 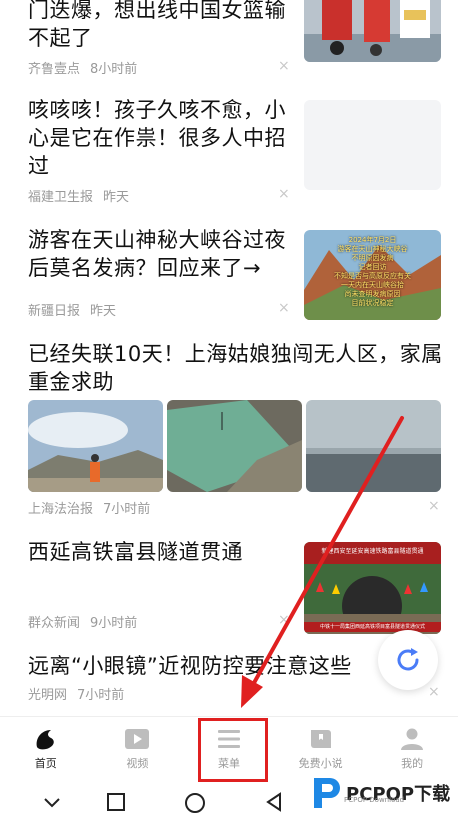 I want to click on video-play-icon, so click(x=137, y=739).